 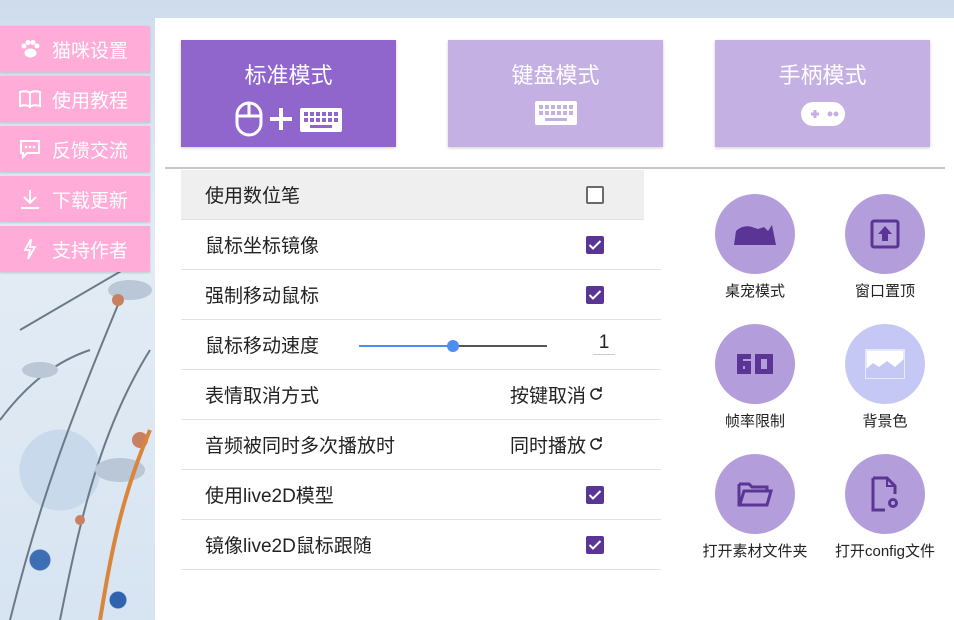 I want to click on setting-label: 使用live2D模型, so click(x=269, y=496).